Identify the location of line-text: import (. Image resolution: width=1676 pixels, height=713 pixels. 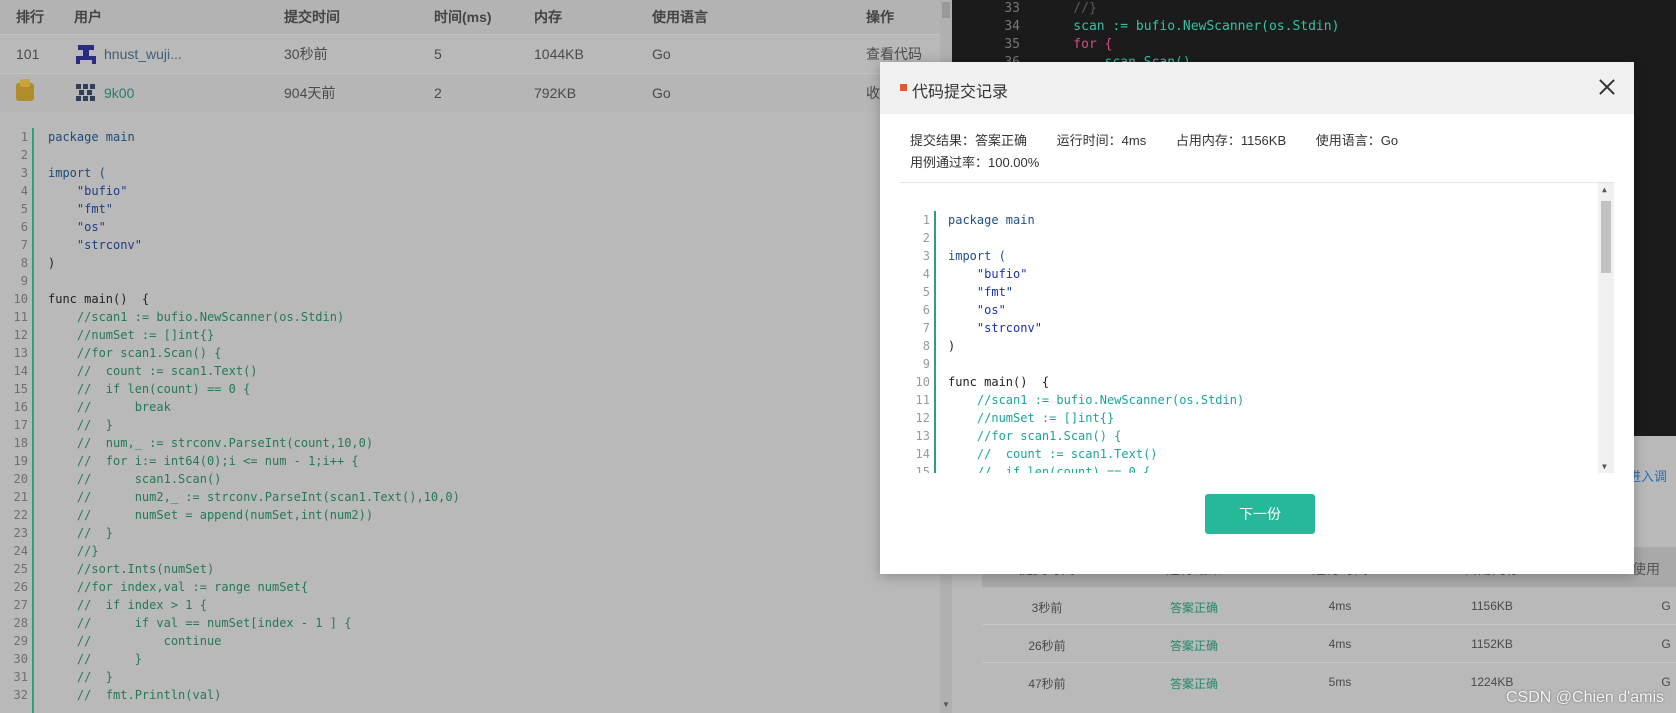
(977, 256).